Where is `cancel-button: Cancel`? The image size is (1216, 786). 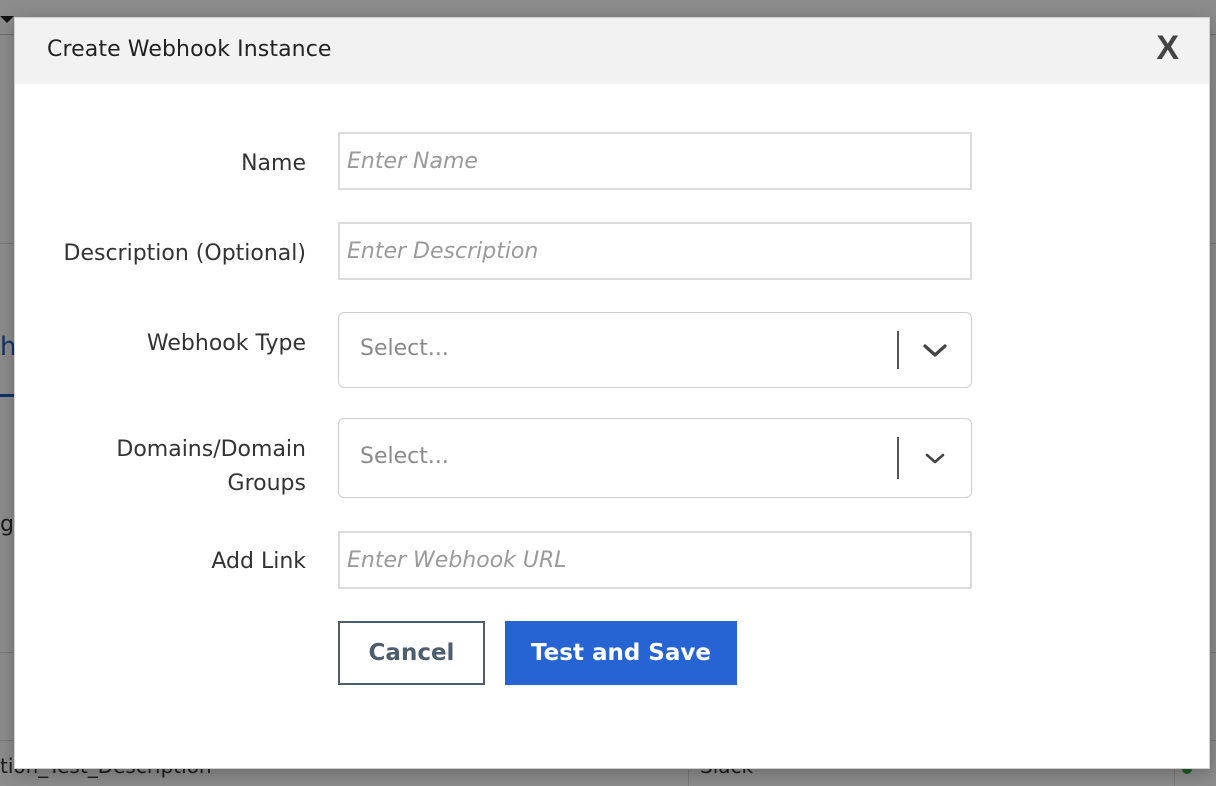 cancel-button: Cancel is located at coordinates (411, 653).